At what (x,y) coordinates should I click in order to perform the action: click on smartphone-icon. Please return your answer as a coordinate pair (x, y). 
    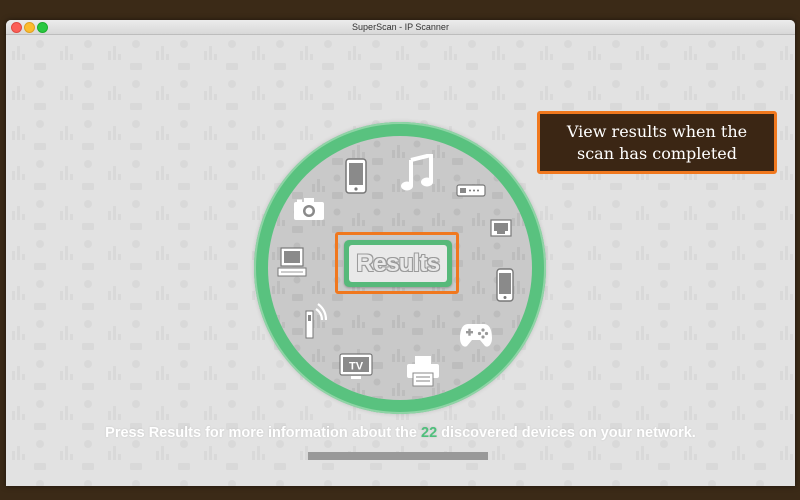
    Looking at the image, I should click on (505, 285).